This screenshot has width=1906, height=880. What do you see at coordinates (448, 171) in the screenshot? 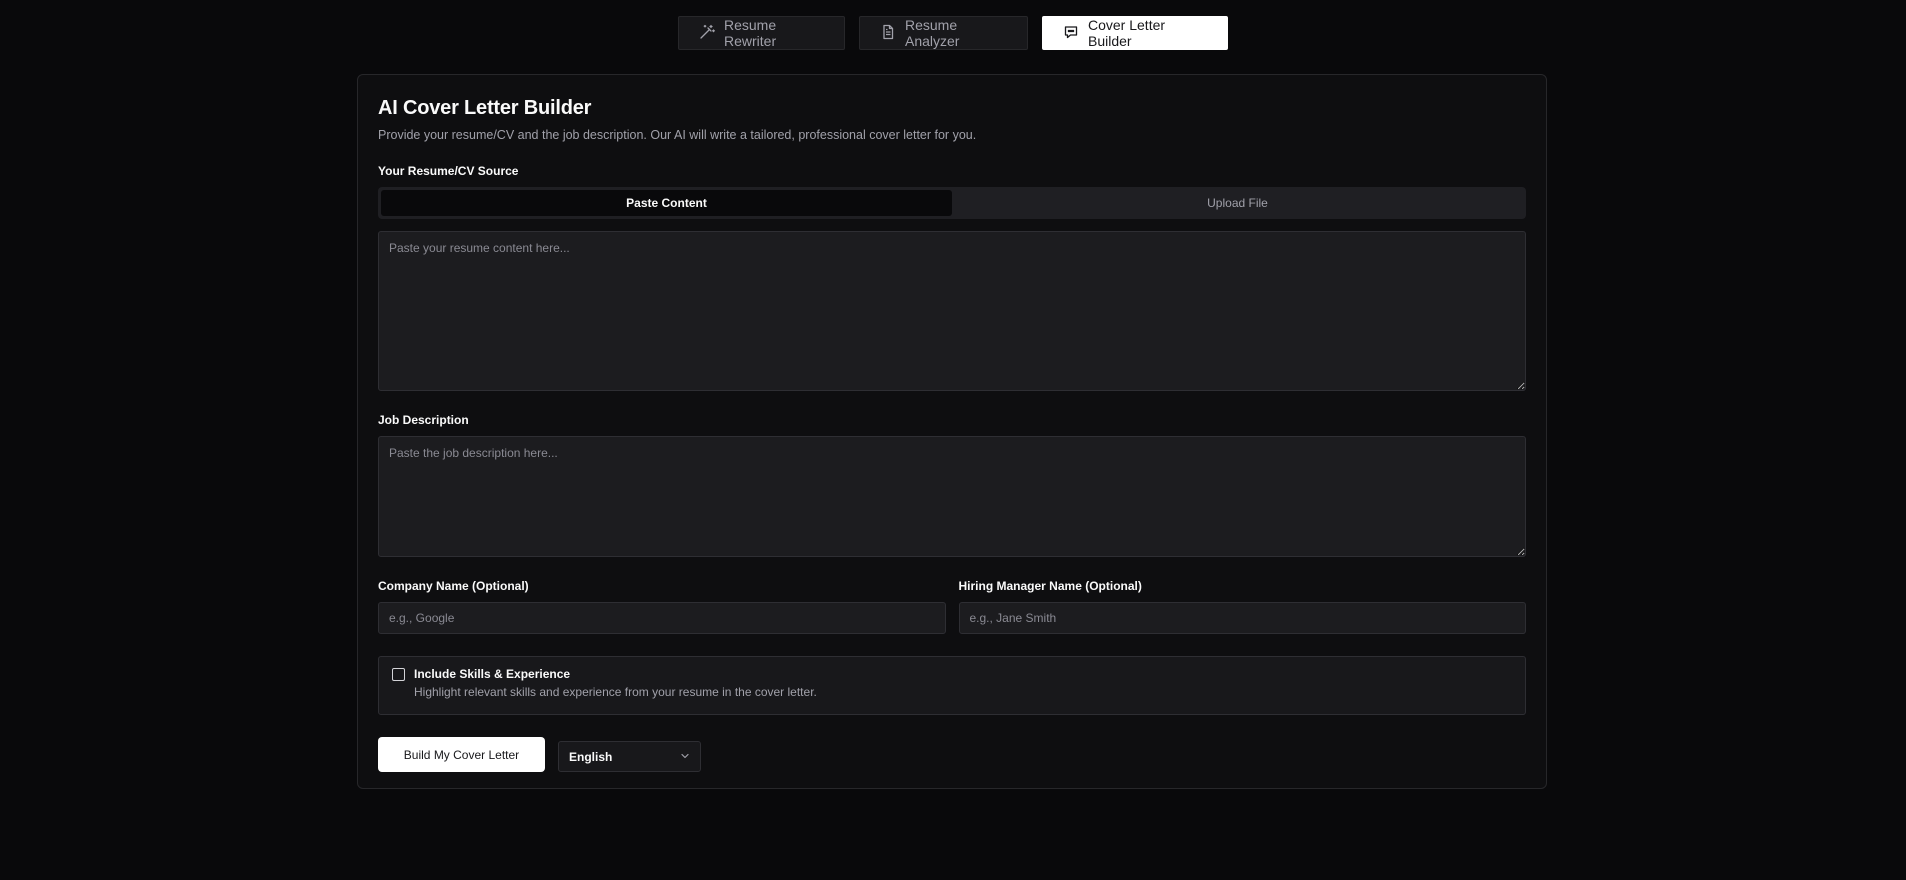
I see `resume-source-label: Your Resume/CV Source` at bounding box center [448, 171].